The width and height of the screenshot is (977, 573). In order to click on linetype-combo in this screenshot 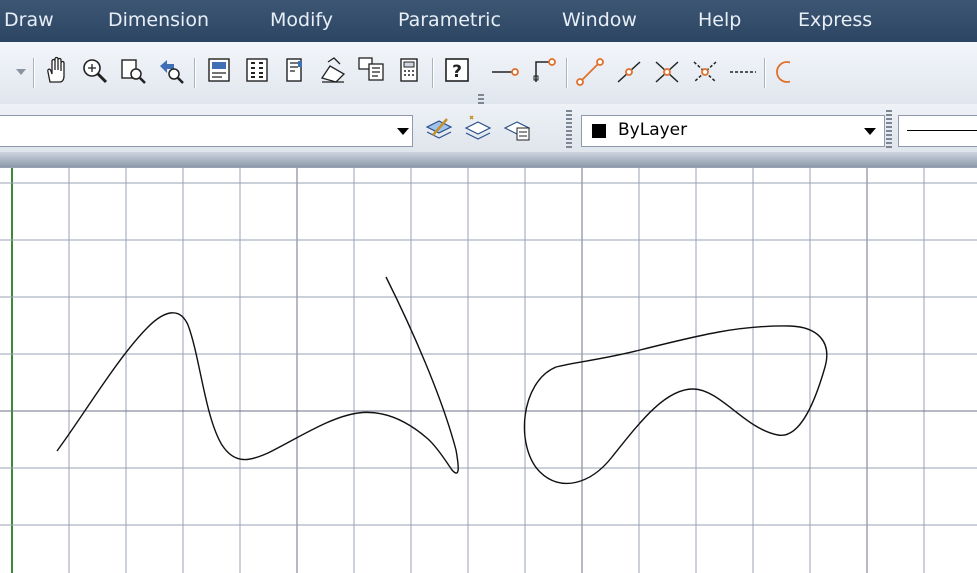, I will do `click(937, 131)`.